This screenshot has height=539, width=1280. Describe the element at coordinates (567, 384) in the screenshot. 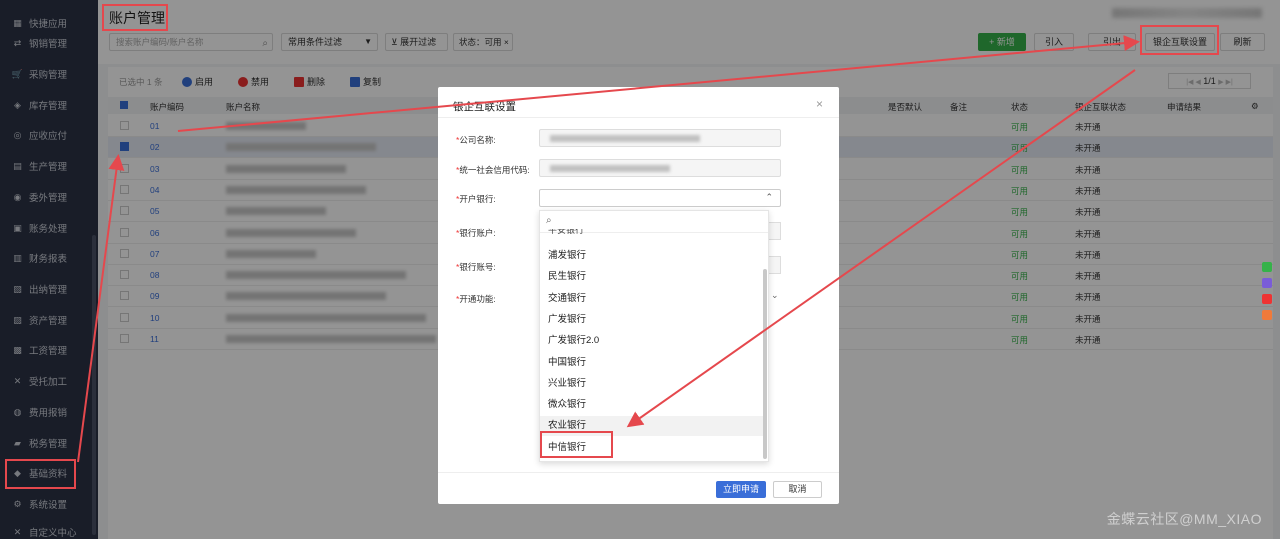

I see `dropdown-option: 兴业银行` at that location.